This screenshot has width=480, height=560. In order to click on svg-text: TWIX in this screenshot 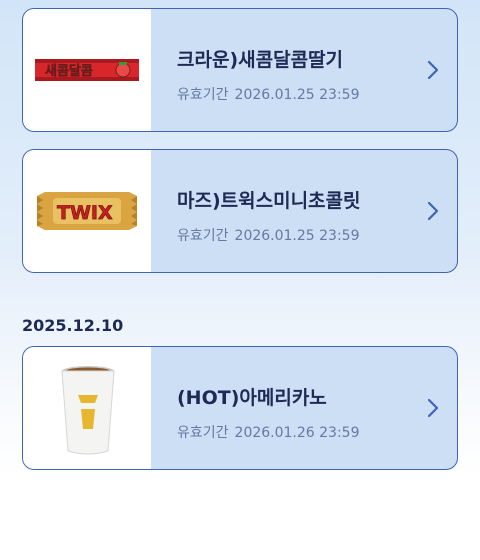, I will do `click(85, 213)`.